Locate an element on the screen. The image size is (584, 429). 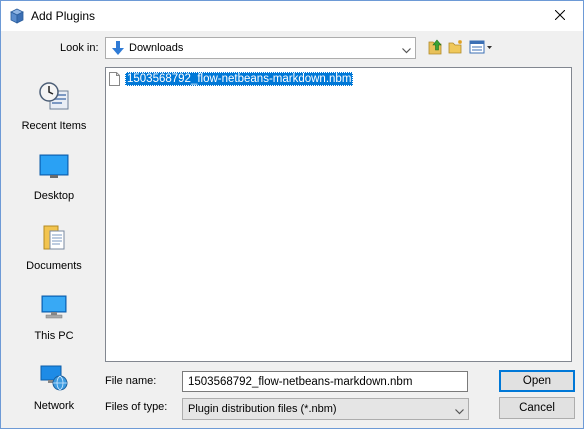
place-label: Network is located at coordinates (54, 406).